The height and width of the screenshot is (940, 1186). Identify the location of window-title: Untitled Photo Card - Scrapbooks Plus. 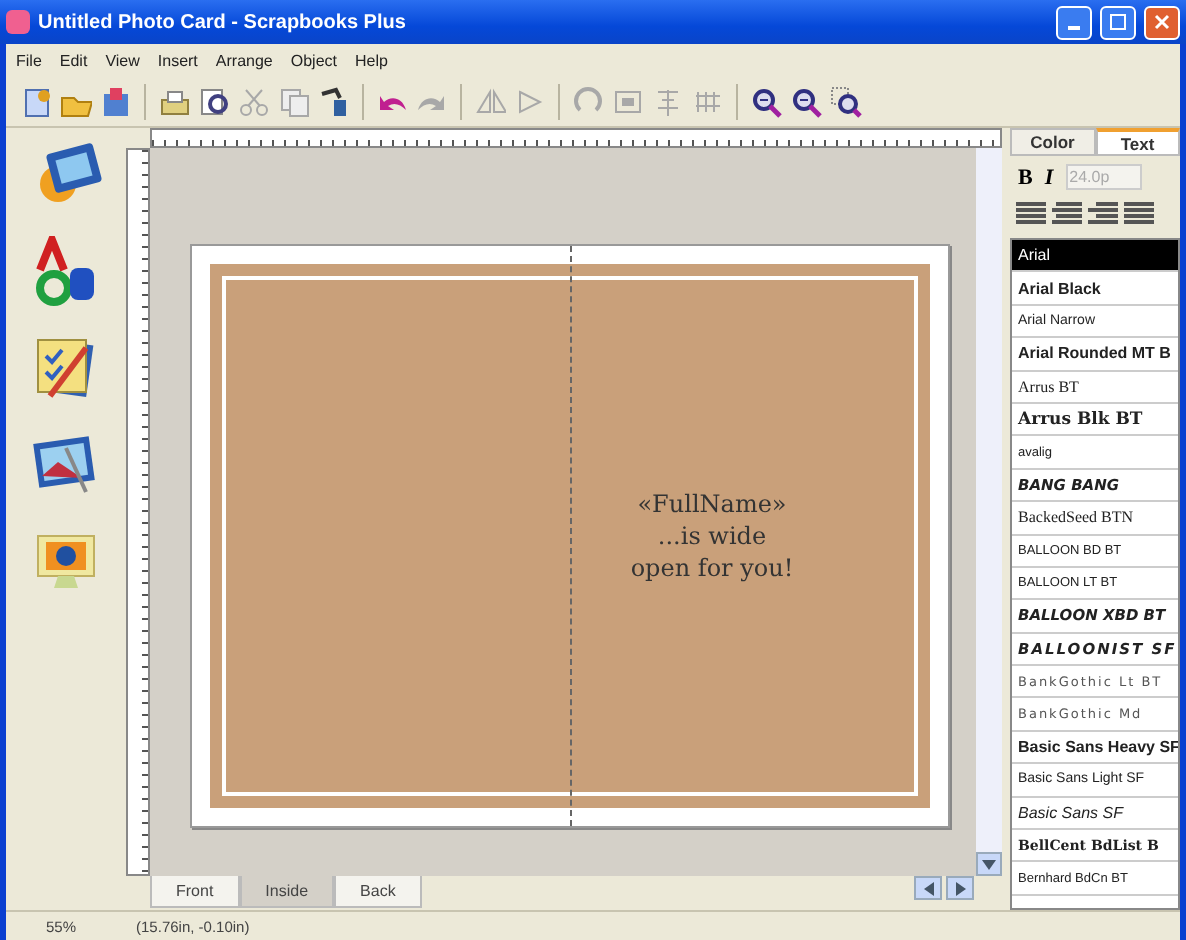
(223, 22).